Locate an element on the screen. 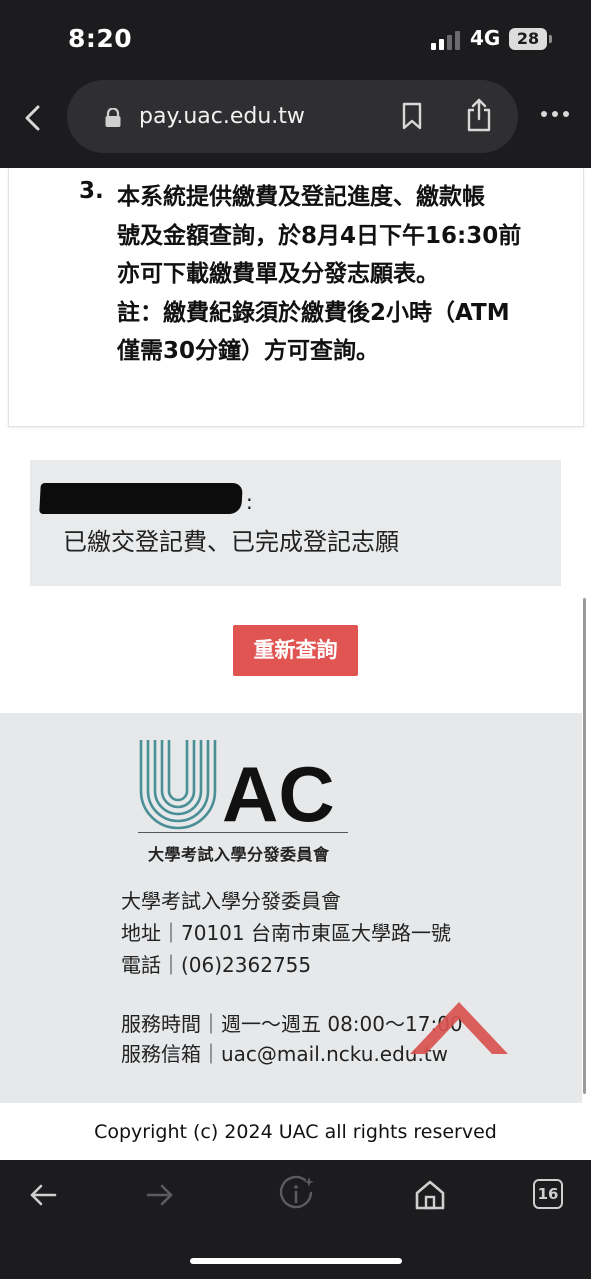  browser-nav-bar: pay.uac.edu.tw is located at coordinates (295, 124).